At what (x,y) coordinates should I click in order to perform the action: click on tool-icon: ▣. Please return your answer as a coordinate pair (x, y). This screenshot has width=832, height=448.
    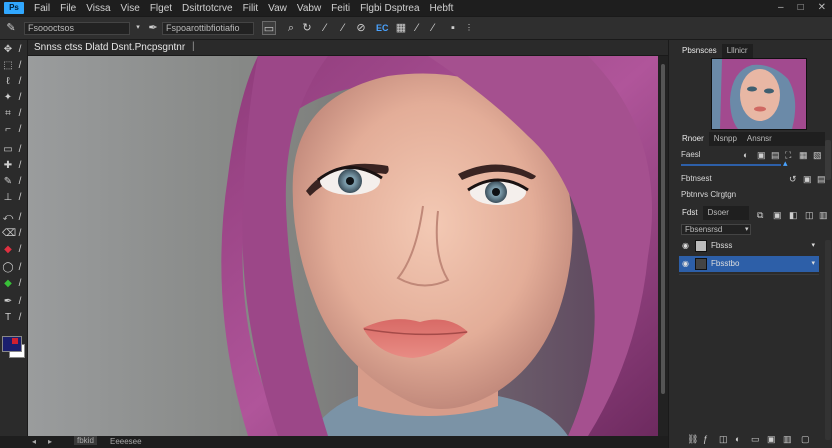
    Looking at the image, I should click on (807, 179).